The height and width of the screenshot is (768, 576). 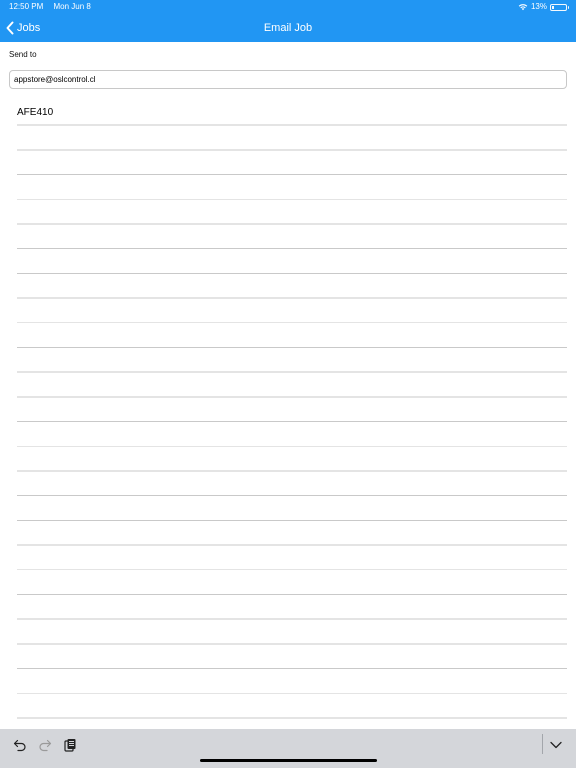 What do you see at coordinates (538, 6) in the screenshot?
I see `battery-percent: 13%` at bounding box center [538, 6].